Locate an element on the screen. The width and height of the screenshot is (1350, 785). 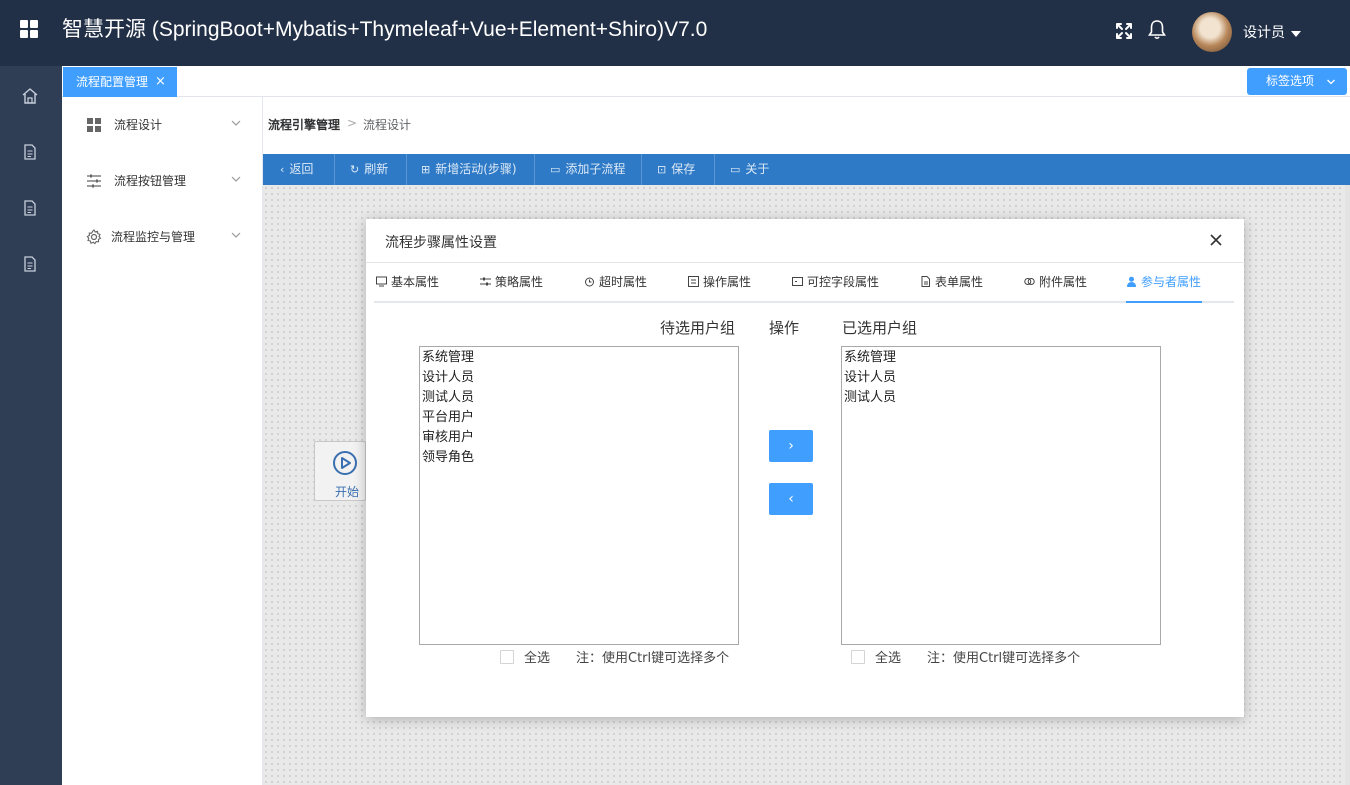
sidebar-item-button-management: 流程按钮管理 is located at coordinates (162, 181).